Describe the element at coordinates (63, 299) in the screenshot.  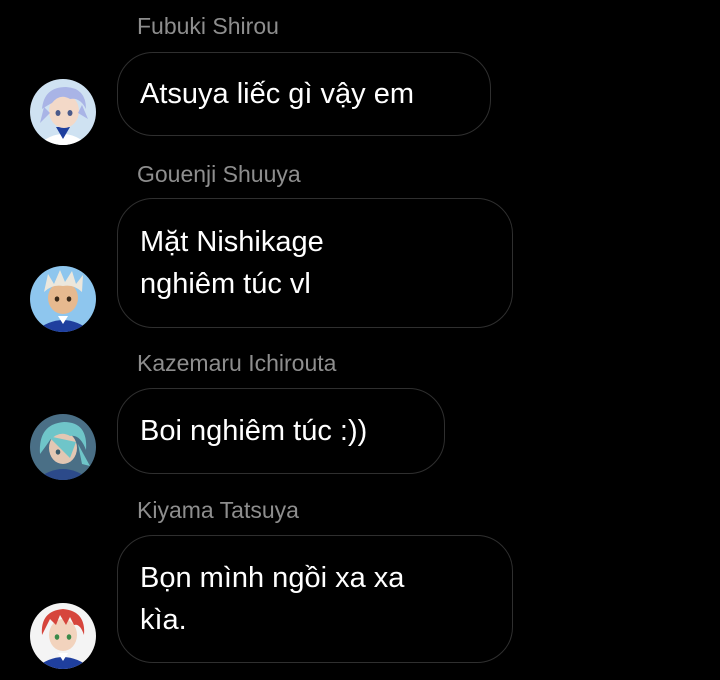
I see `gouenji-avatar` at that location.